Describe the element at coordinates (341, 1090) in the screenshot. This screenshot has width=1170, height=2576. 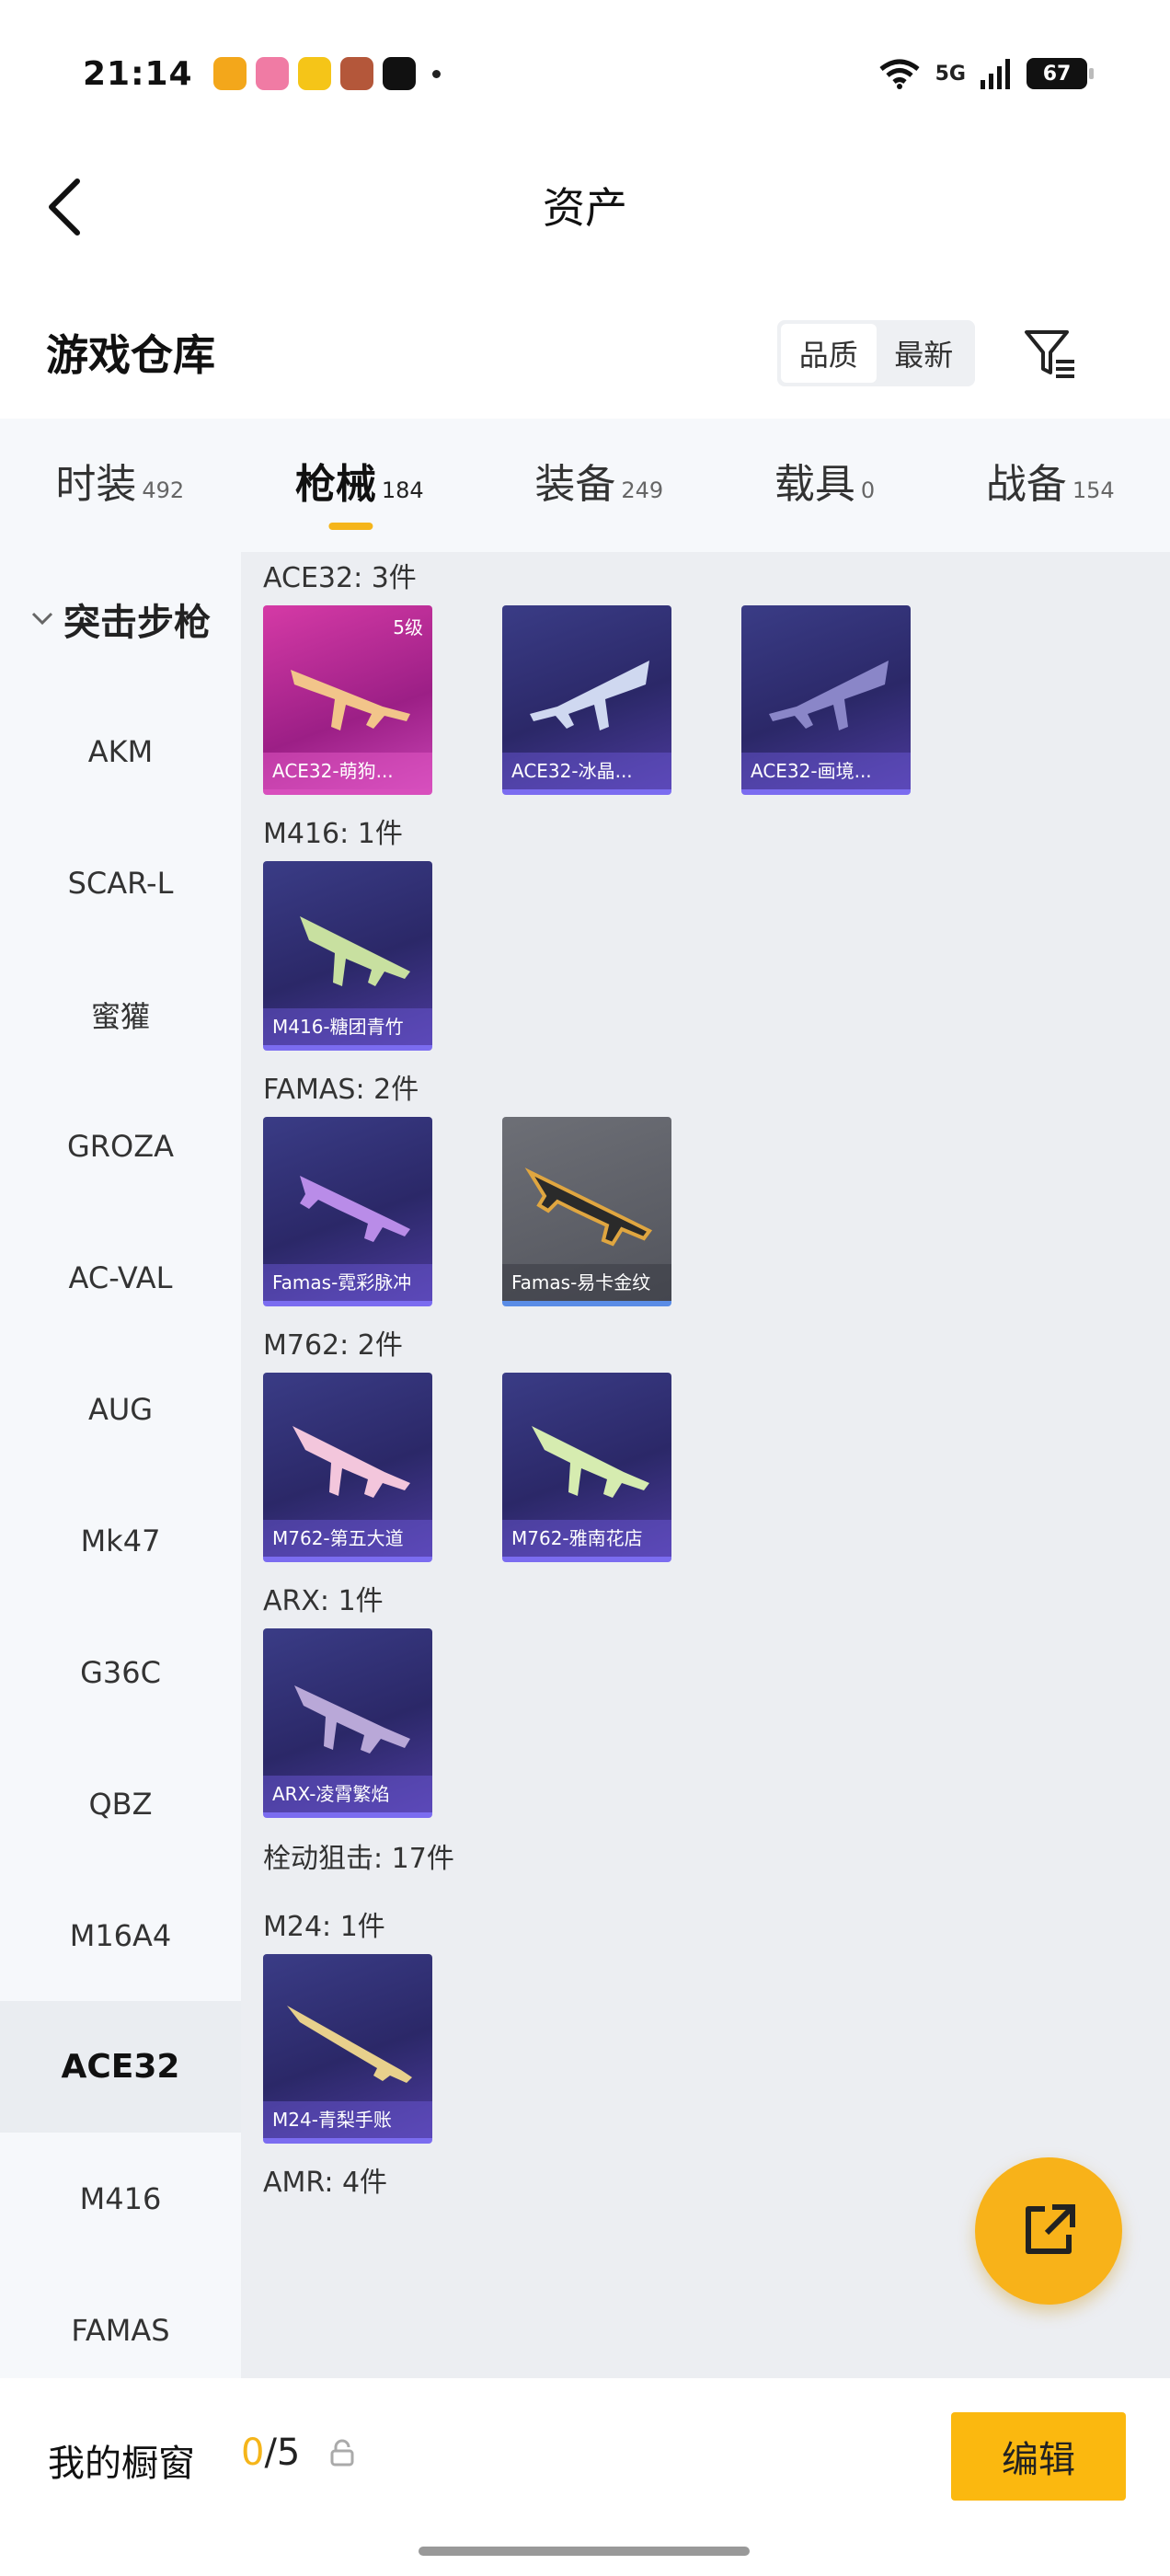
I see `section-title: FAMAS: 2件` at that location.